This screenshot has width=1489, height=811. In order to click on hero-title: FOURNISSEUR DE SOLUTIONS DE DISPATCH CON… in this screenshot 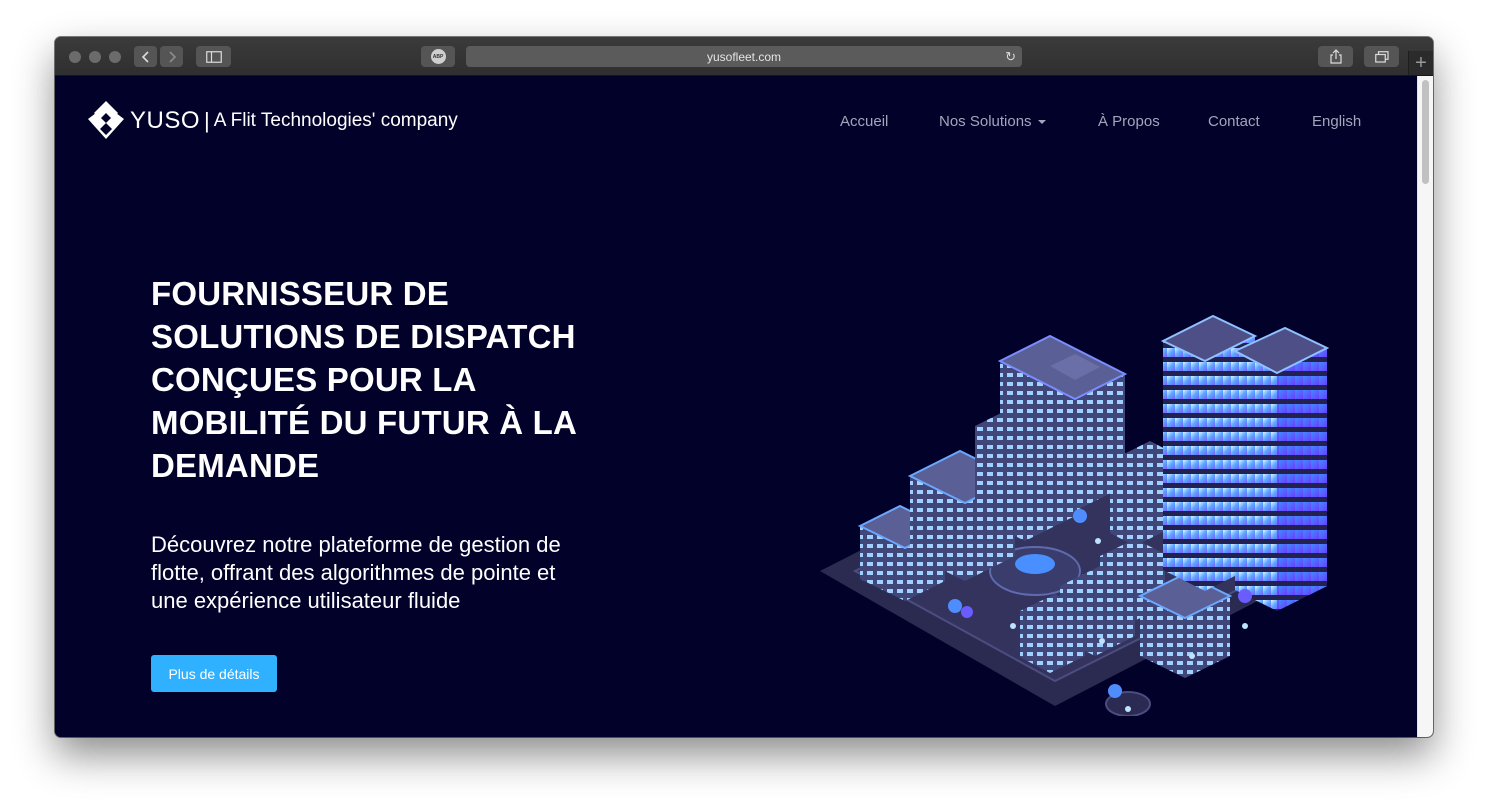, I will do `click(371, 379)`.